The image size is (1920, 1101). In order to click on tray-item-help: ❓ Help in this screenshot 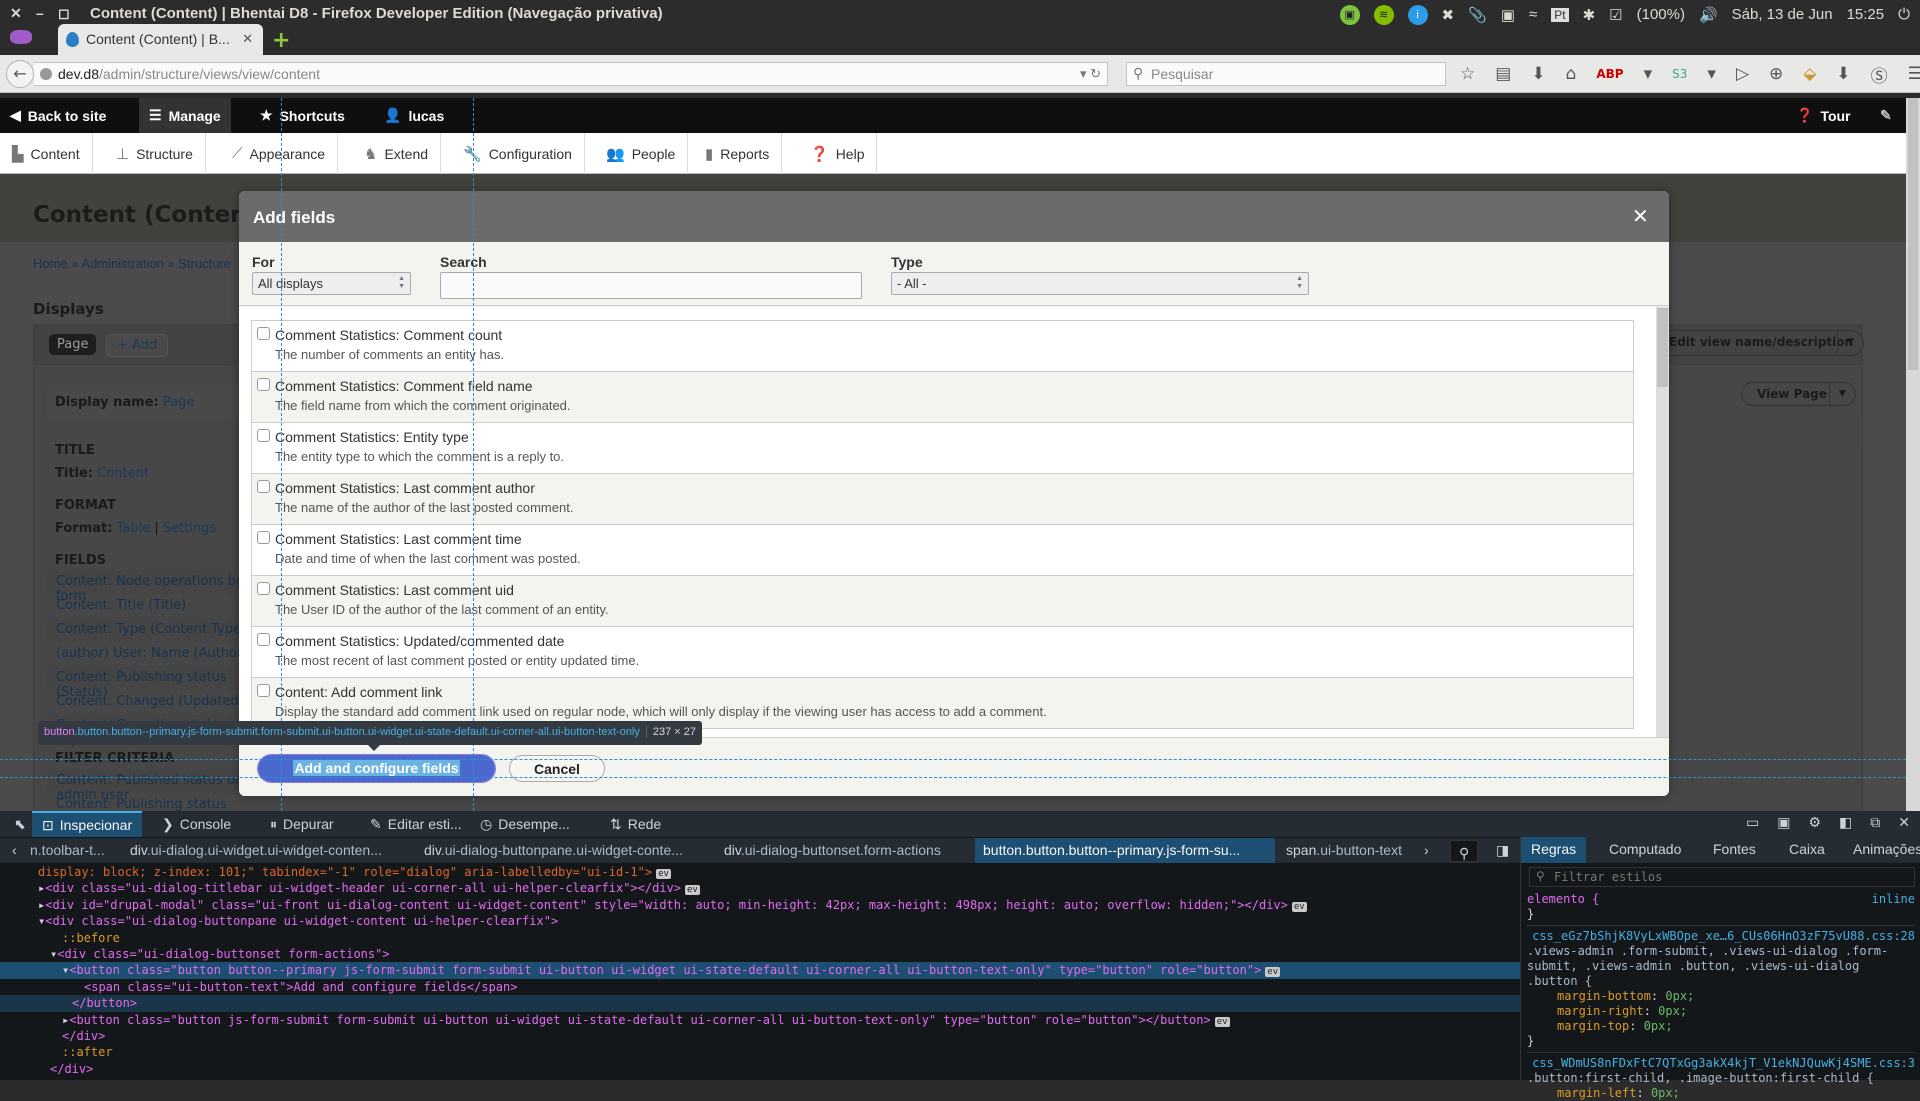, I will do `click(838, 153)`.